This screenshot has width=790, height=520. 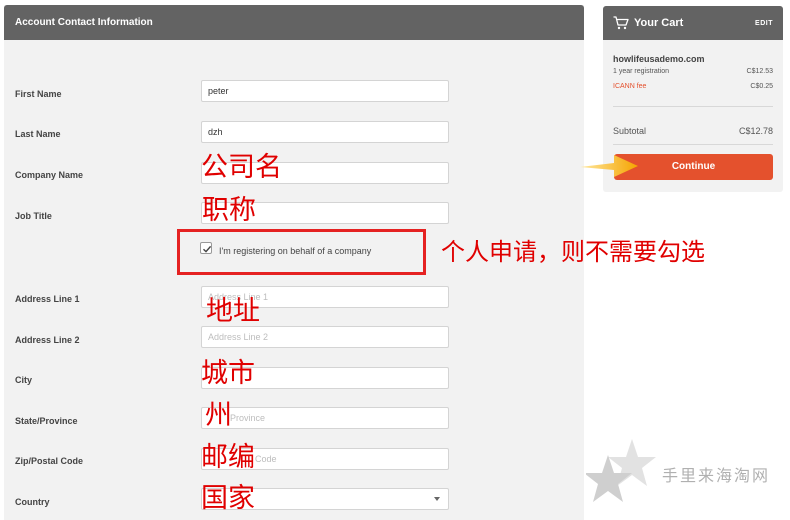 What do you see at coordinates (24, 380) in the screenshot?
I see `city-label: City` at bounding box center [24, 380].